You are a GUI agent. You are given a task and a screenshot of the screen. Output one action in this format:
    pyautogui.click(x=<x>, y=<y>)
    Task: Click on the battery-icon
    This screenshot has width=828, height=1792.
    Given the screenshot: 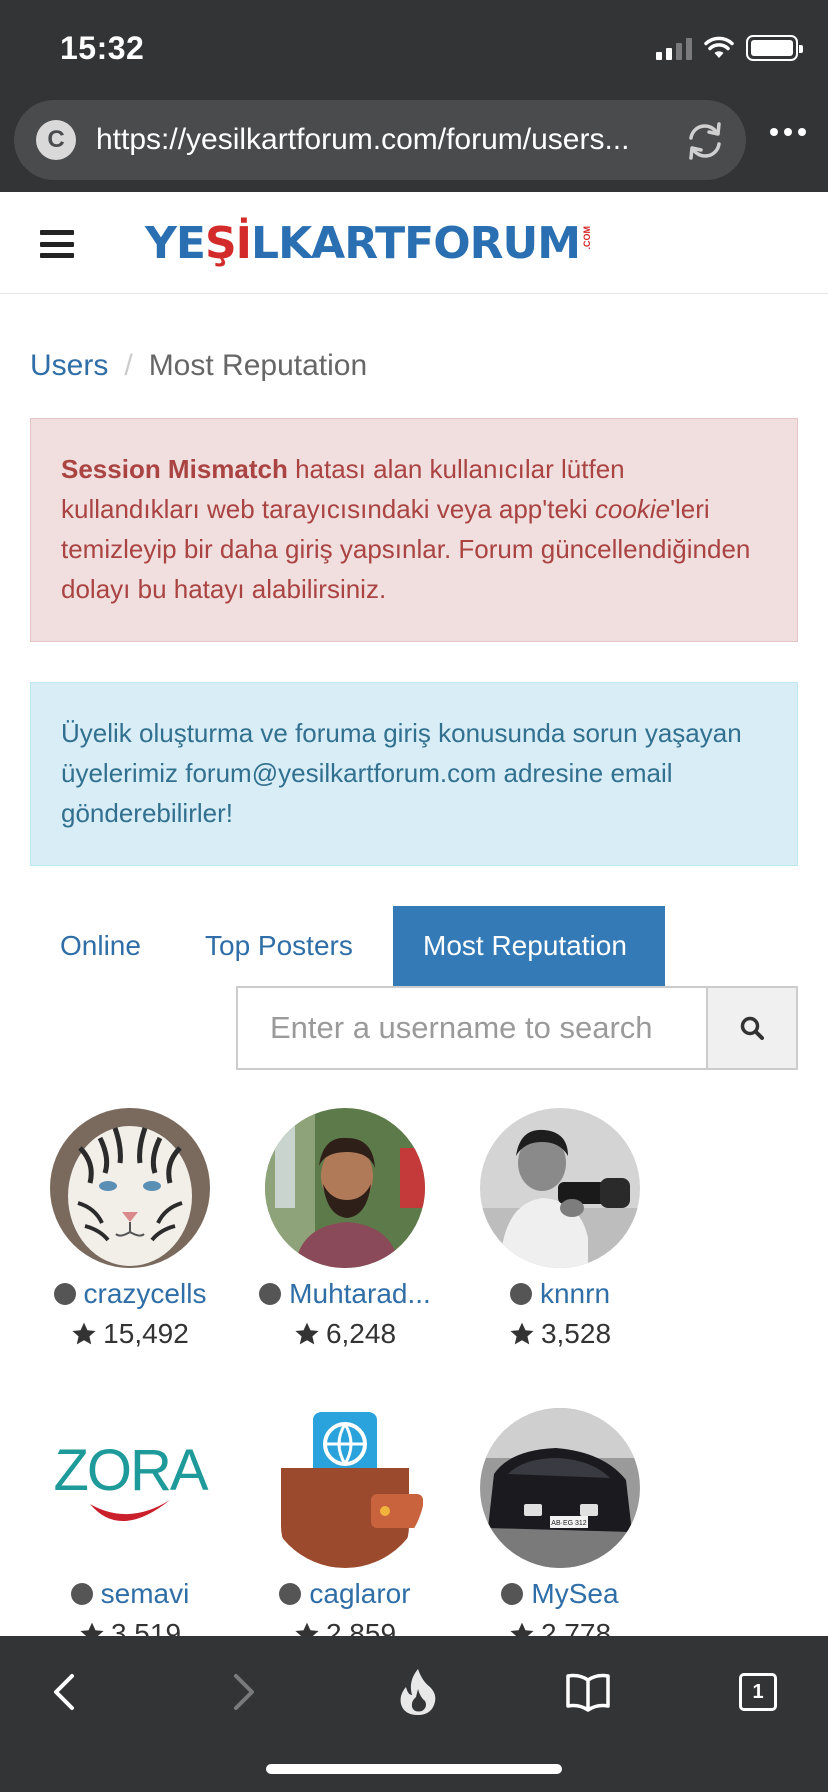 What is the action you would take?
    pyautogui.click(x=774, y=48)
    